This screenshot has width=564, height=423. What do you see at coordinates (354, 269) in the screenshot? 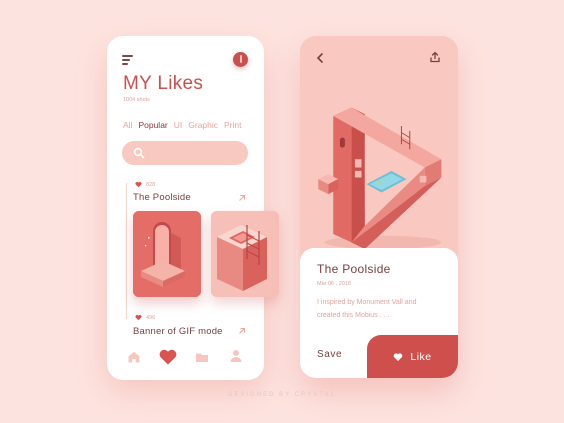
I see `shot-title: The Poolside` at bounding box center [354, 269].